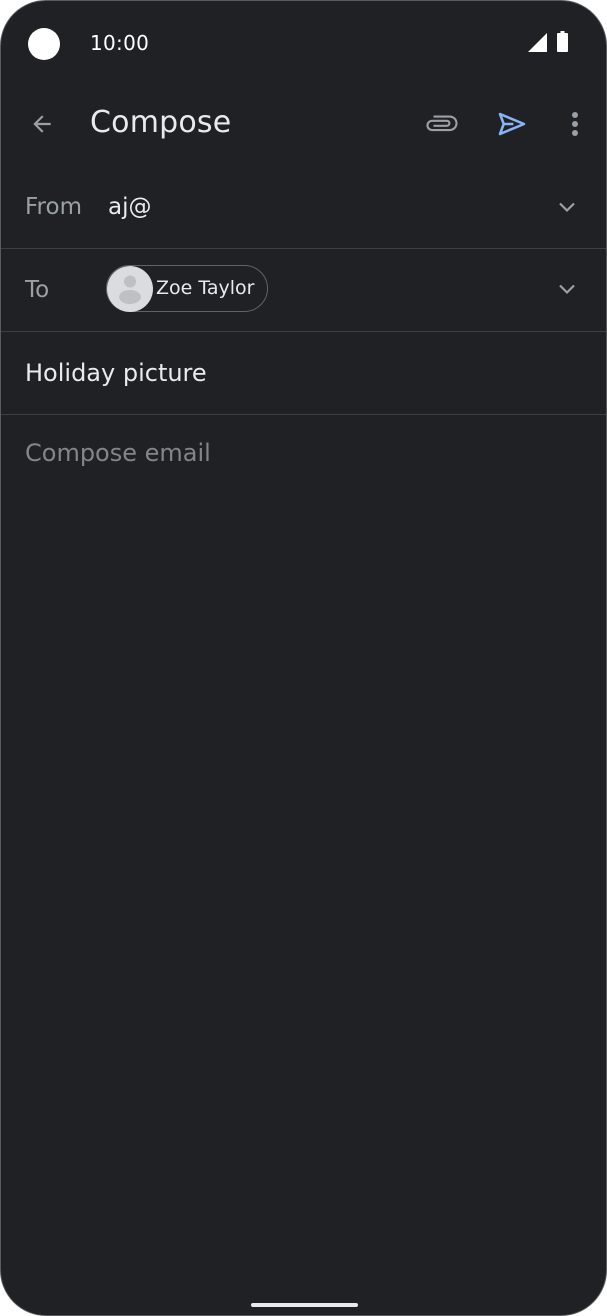 The width and height of the screenshot is (607, 1316). I want to click on attach-button, so click(442, 124).